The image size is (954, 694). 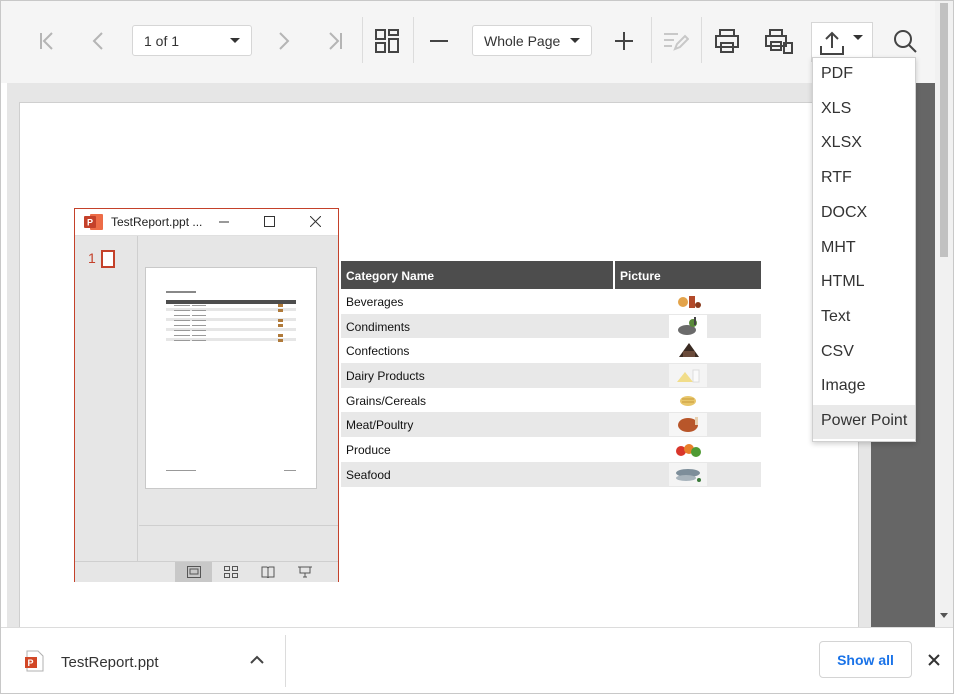 I want to click on viewer-toolbar: 1 of 1 Whole Page, so click(x=468, y=42).